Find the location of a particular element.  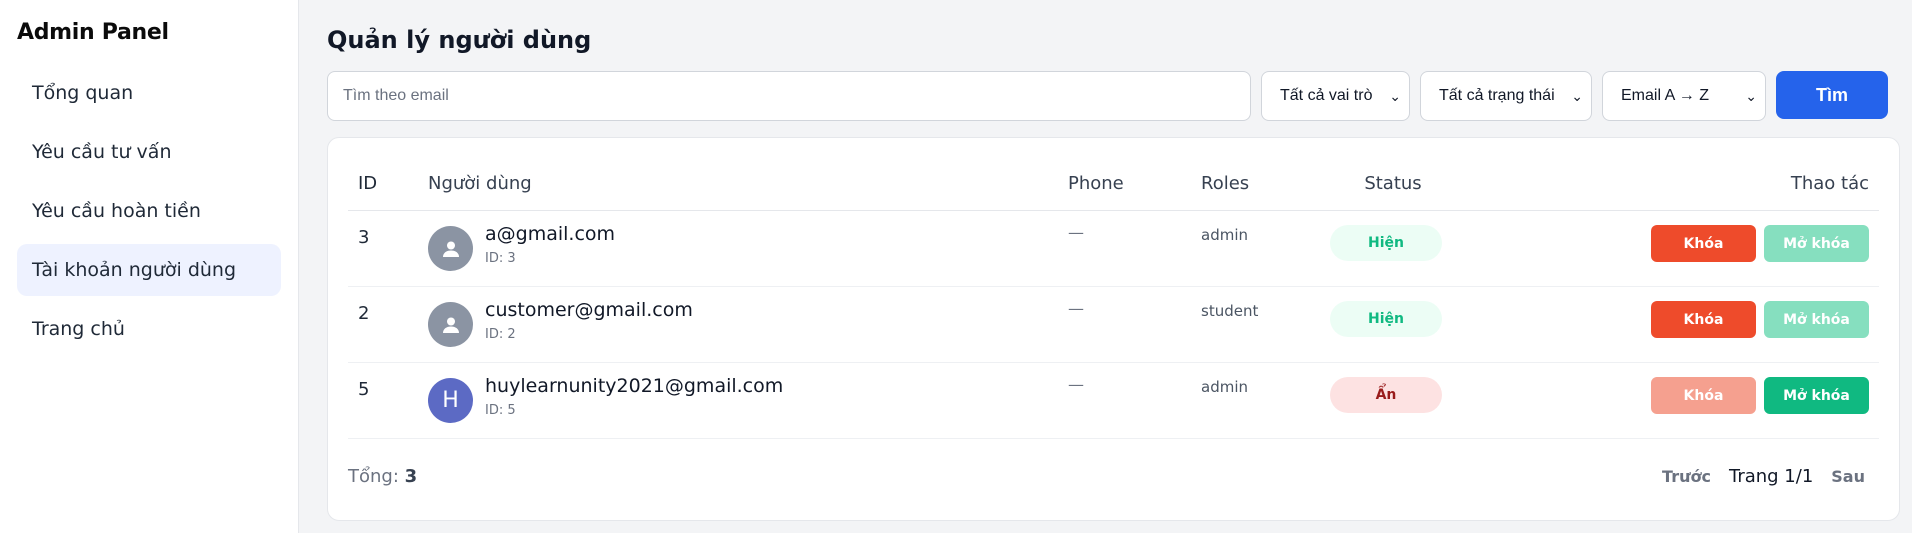

sort-select-value: Email A → Z is located at coordinates (1665, 95).